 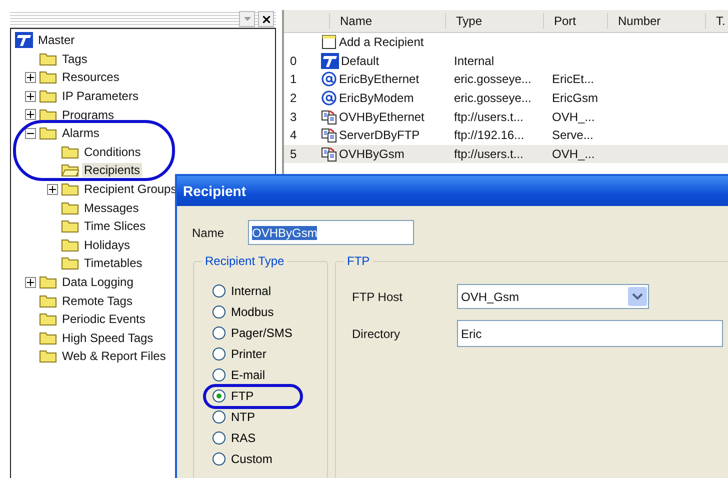 I want to click on tree-item: IP Parameters, so click(x=100, y=96).